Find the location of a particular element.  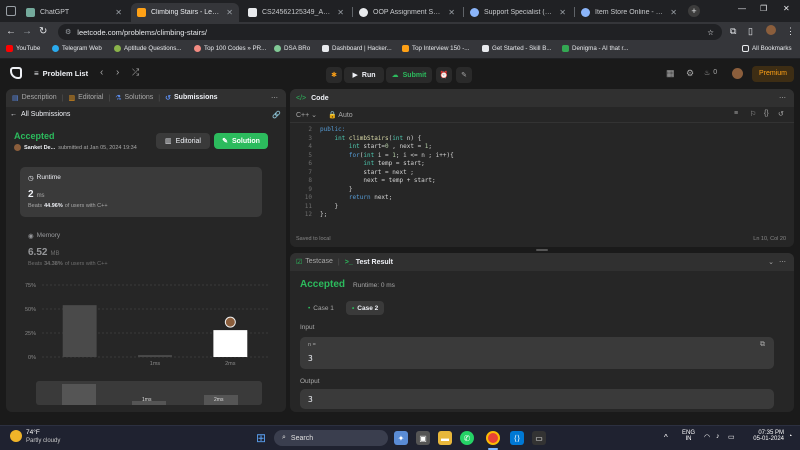

timer-button: ⏰ is located at coordinates (444, 75).